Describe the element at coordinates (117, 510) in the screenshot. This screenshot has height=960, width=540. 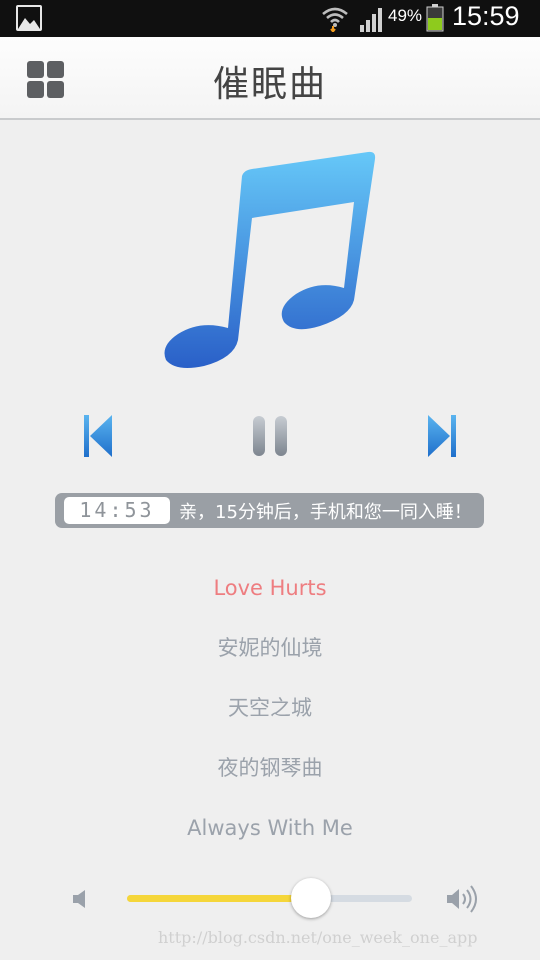
I see `timer-display: 14:53` at that location.